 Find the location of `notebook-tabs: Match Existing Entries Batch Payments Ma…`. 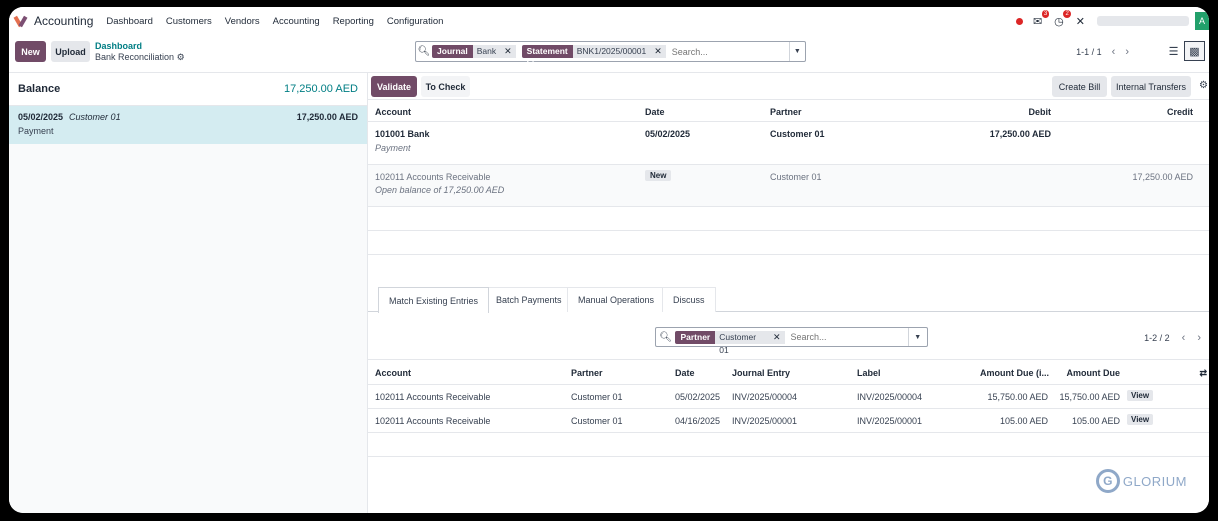

notebook-tabs: Match Existing Entries Batch Payments Ma… is located at coordinates (788, 299).